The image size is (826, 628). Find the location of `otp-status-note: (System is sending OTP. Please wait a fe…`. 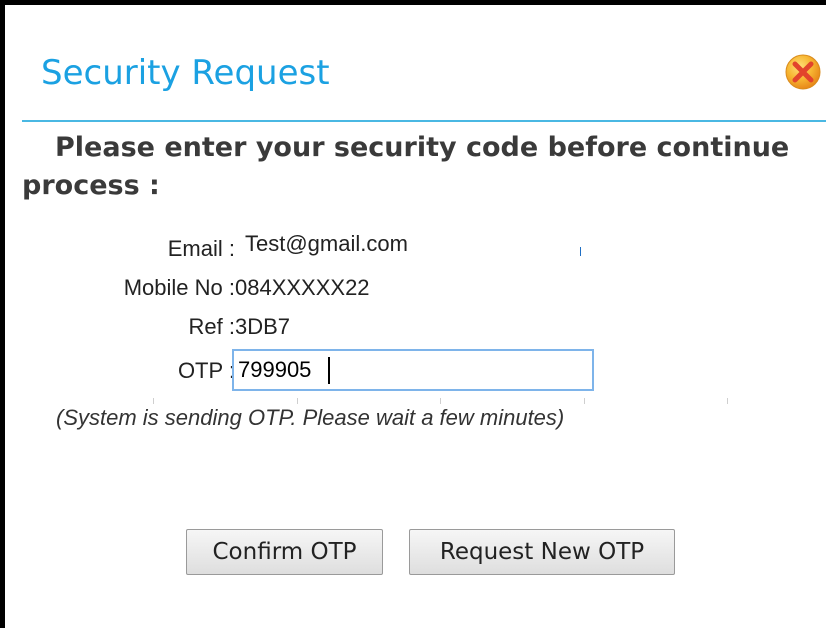

otp-status-note: (System is sending OTP. Please wait a fe… is located at coordinates (310, 417).